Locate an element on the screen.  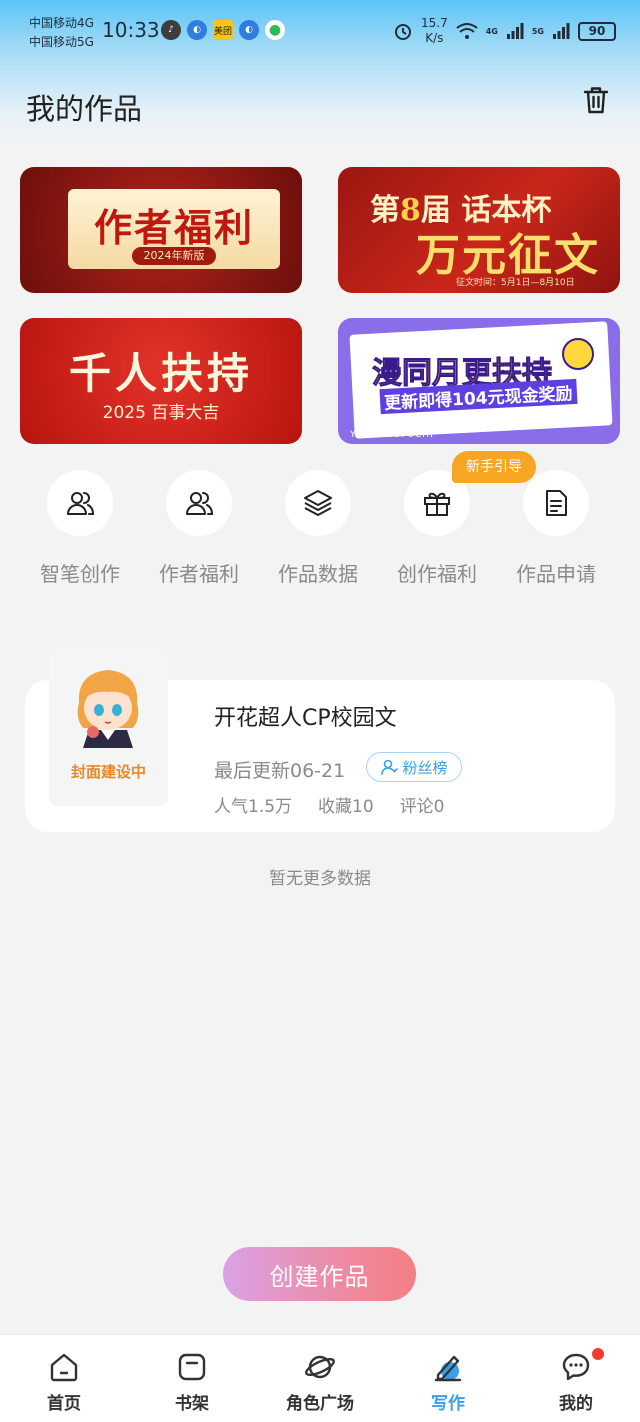
quick-action-creation-benefits: 创作福利 is located at coordinates (437, 528).